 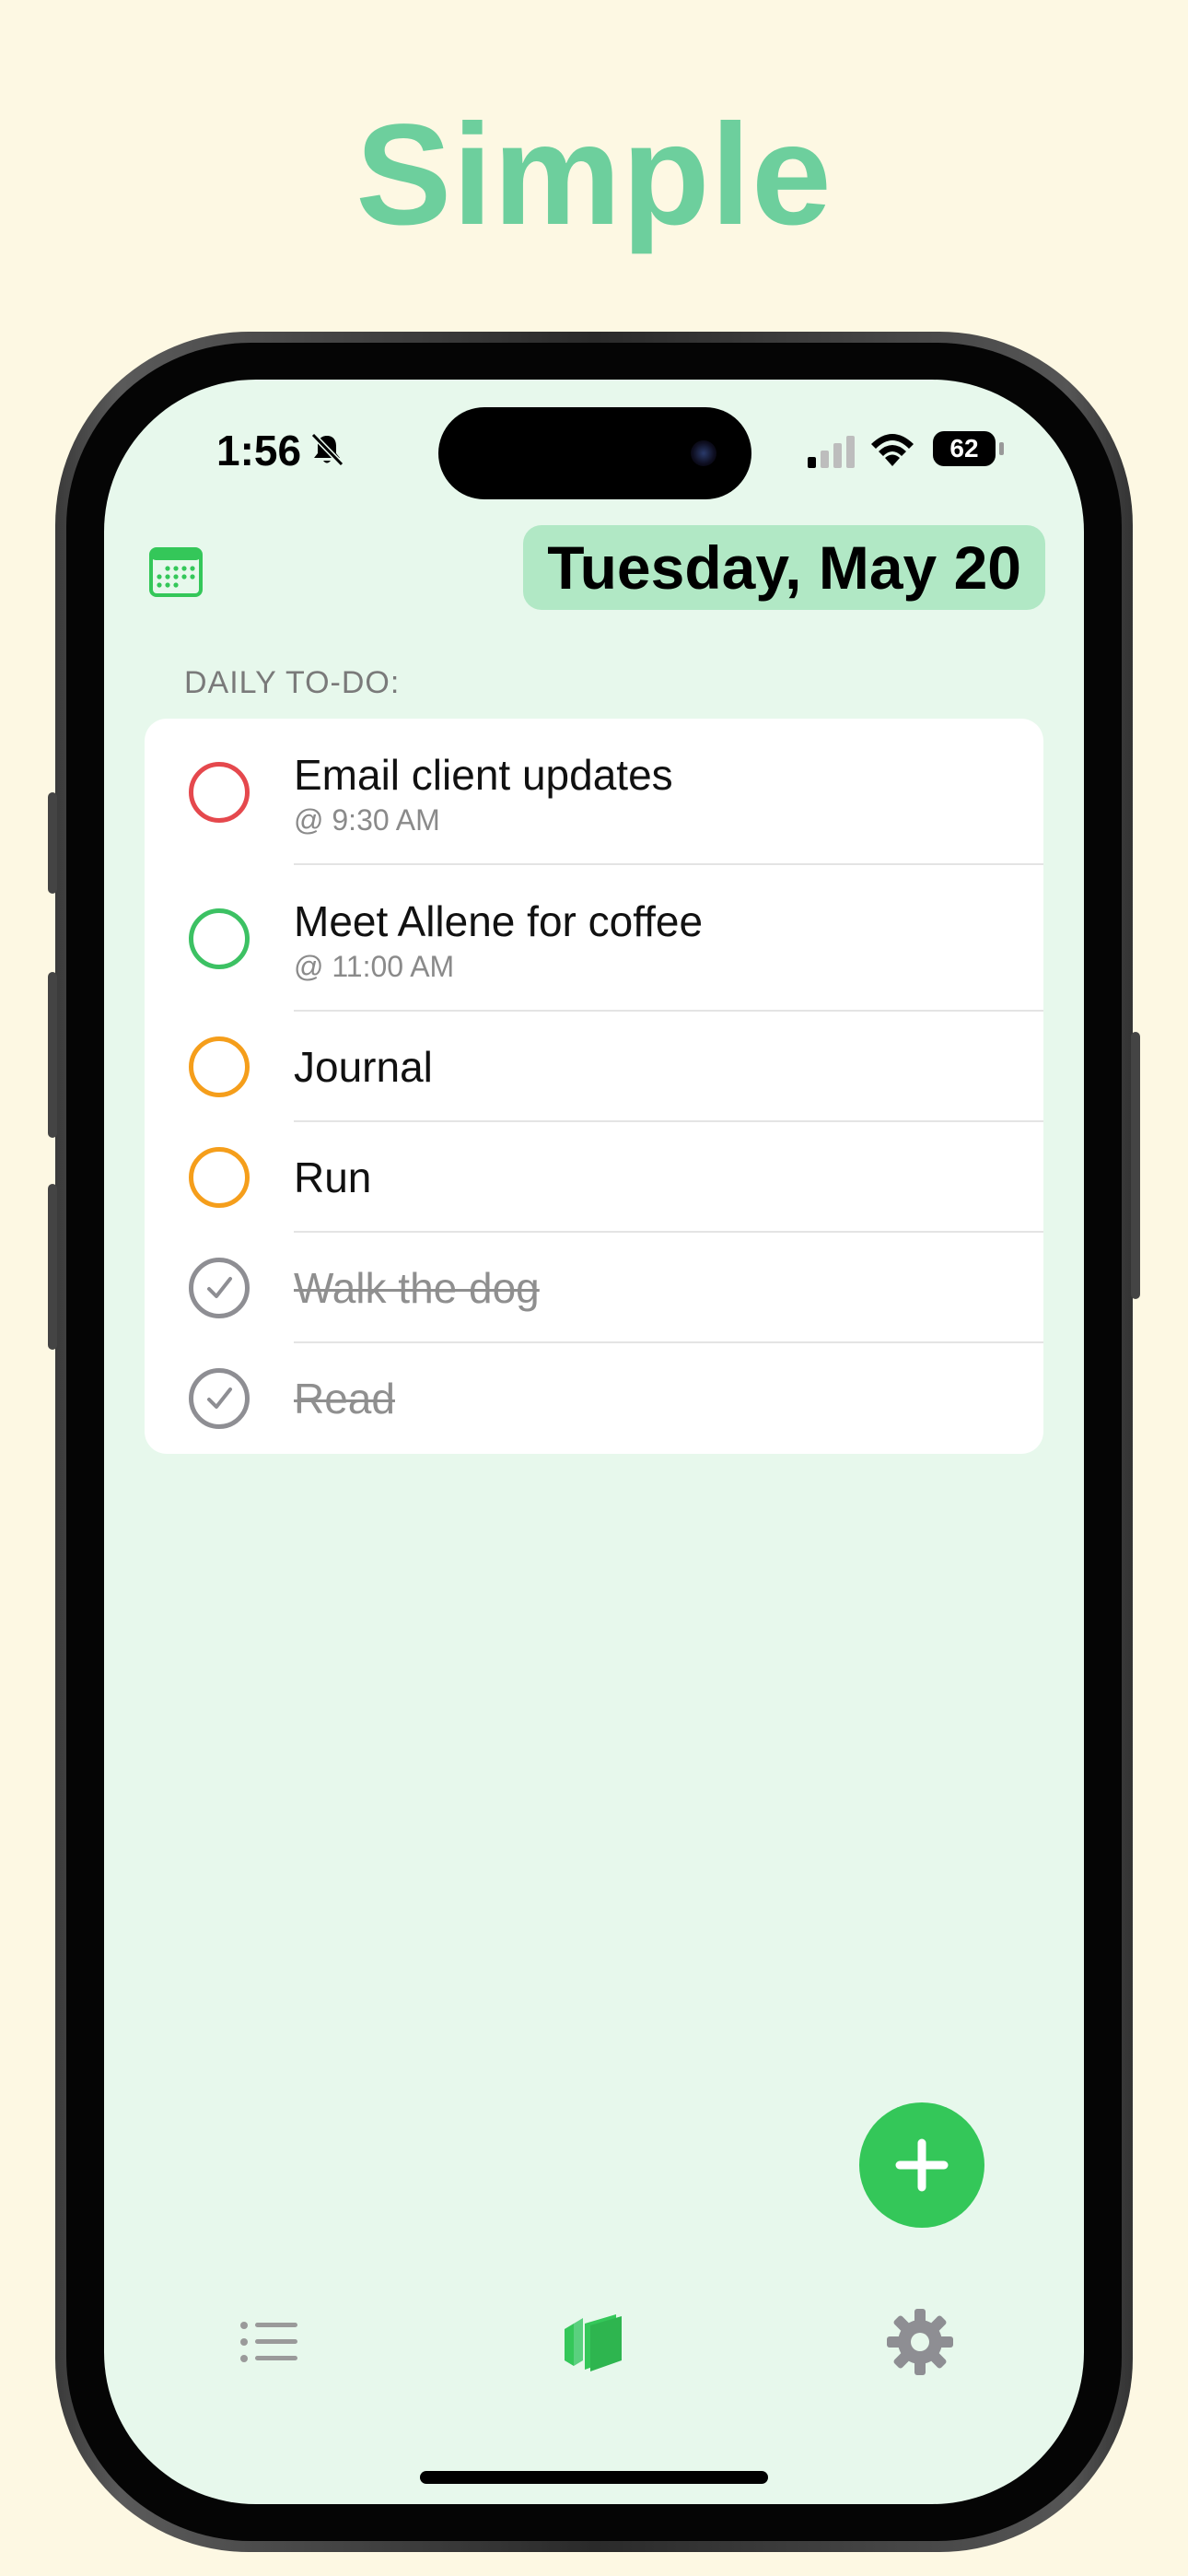 I want to click on bell-slash-icon, so click(x=327, y=449).